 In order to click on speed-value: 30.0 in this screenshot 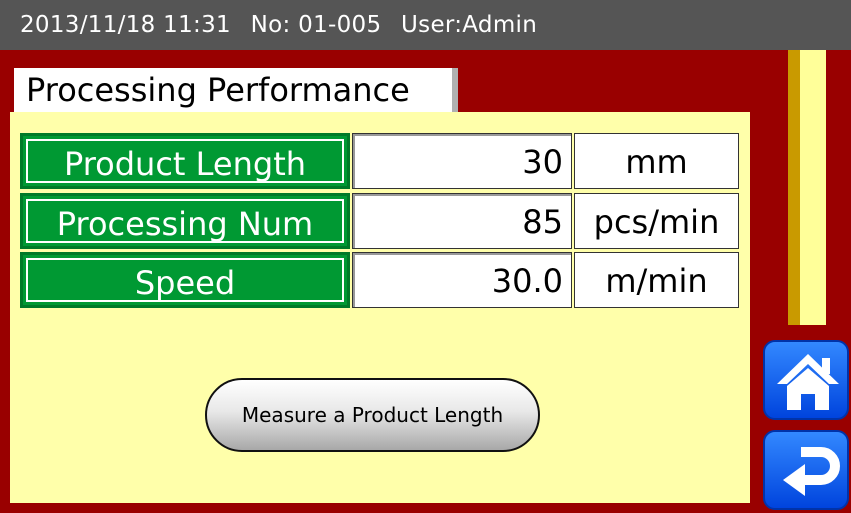, I will do `click(462, 280)`.